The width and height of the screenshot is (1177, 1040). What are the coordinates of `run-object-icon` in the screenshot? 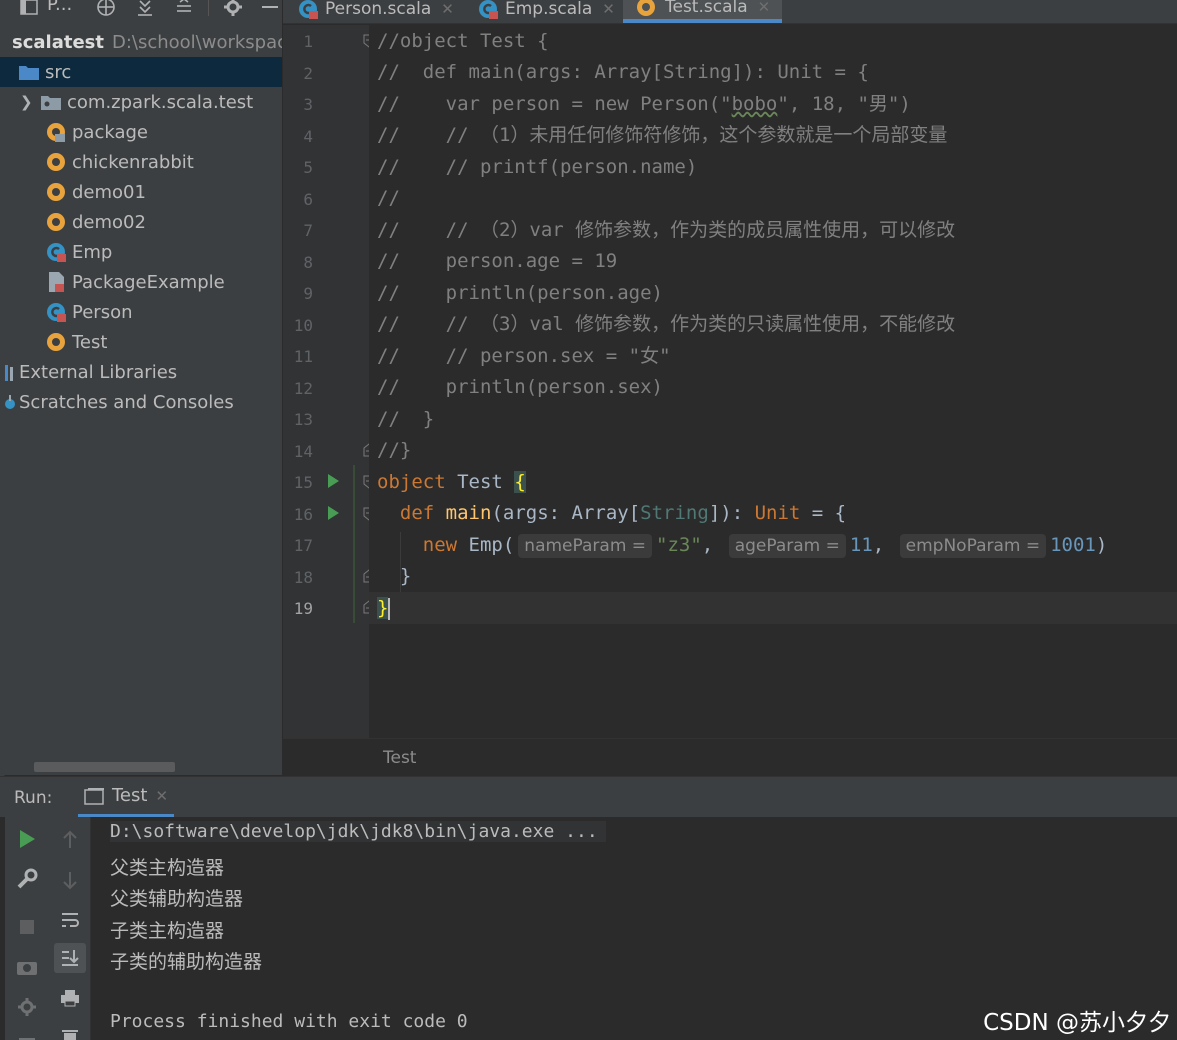 It's located at (333, 481).